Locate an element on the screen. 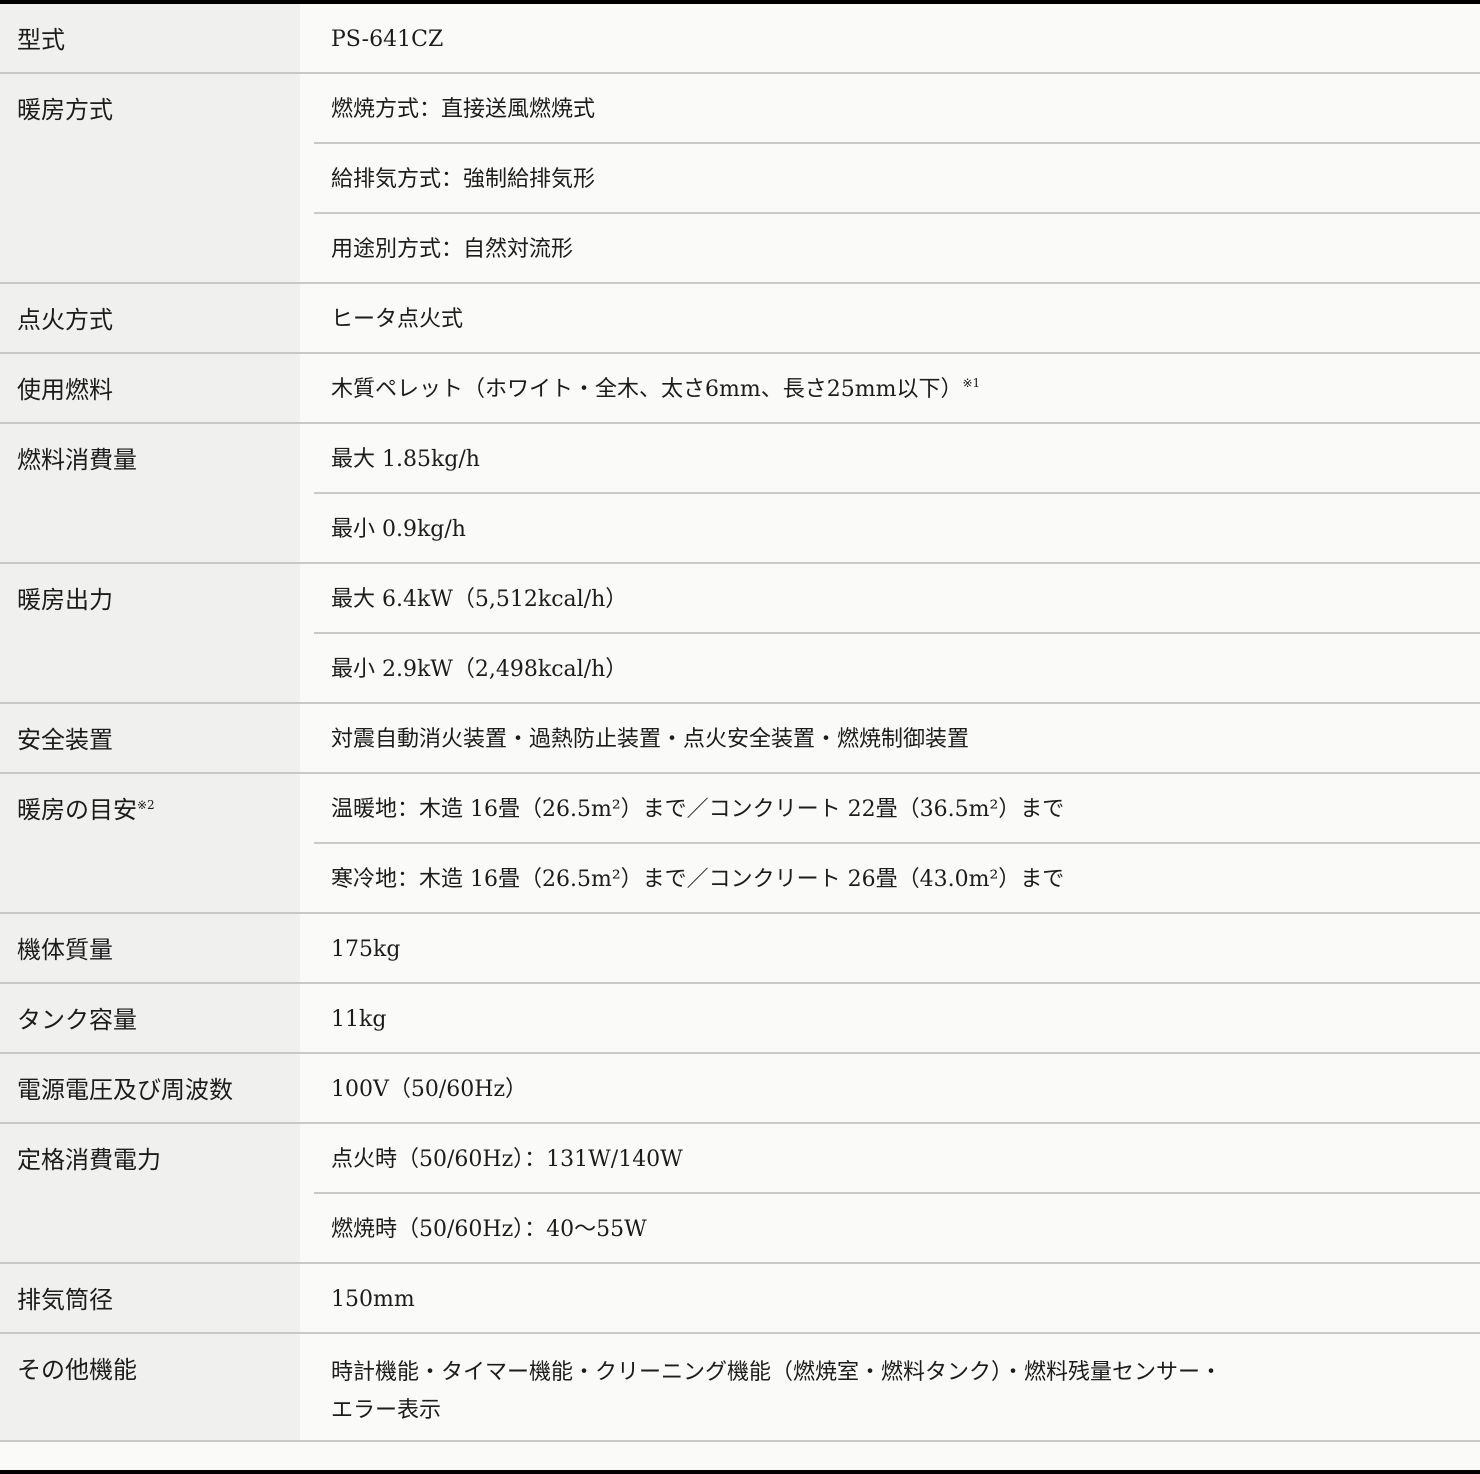 The image size is (1480, 1474). footnote-mark: ※1 is located at coordinates (971, 383).